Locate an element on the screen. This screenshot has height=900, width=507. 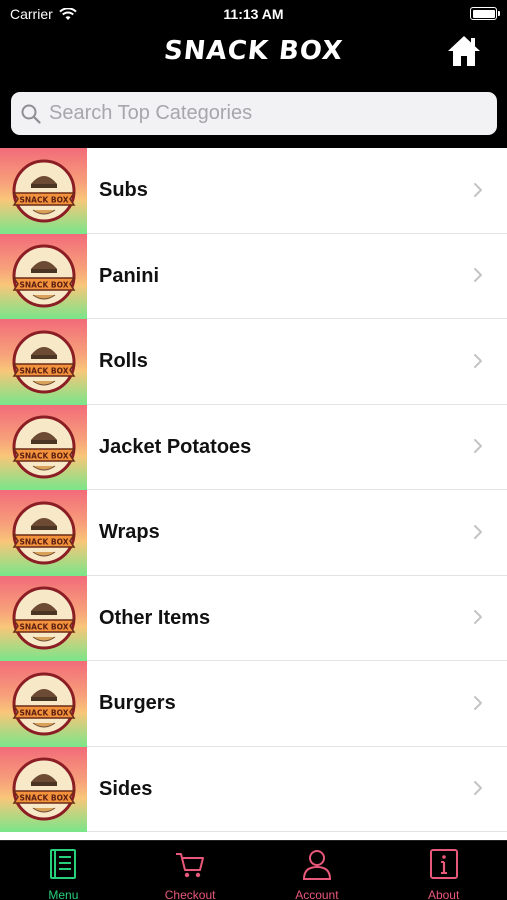
search-input is located at coordinates (259, 113).